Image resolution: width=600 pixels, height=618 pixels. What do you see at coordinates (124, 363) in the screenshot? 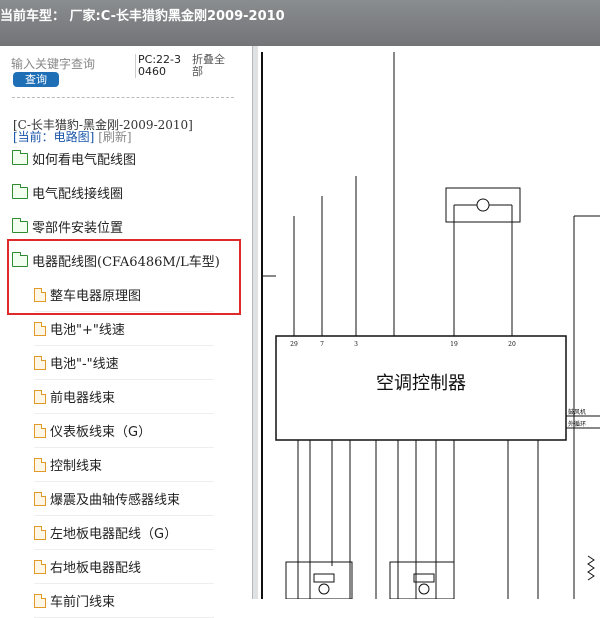
I see `tree-item-battery-negative: 电池"-"线速` at bounding box center [124, 363].